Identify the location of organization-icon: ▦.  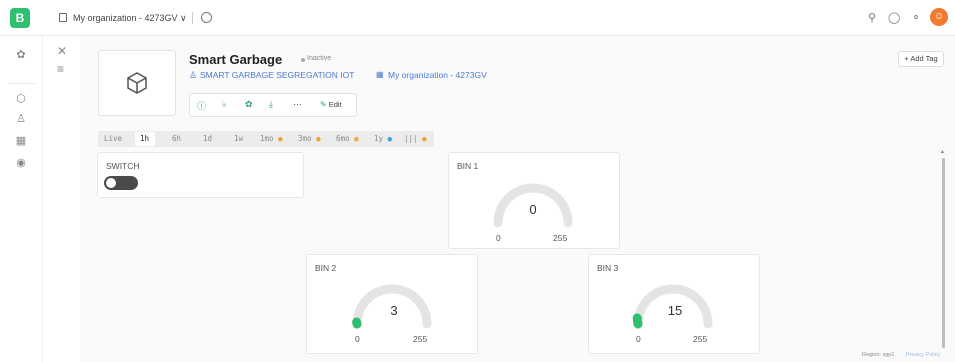
(380, 74).